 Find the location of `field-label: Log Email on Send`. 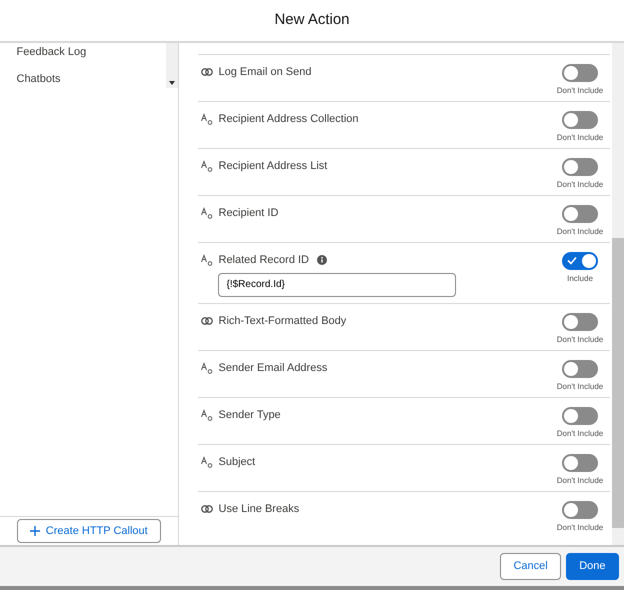

field-label: Log Email on Send is located at coordinates (265, 72).